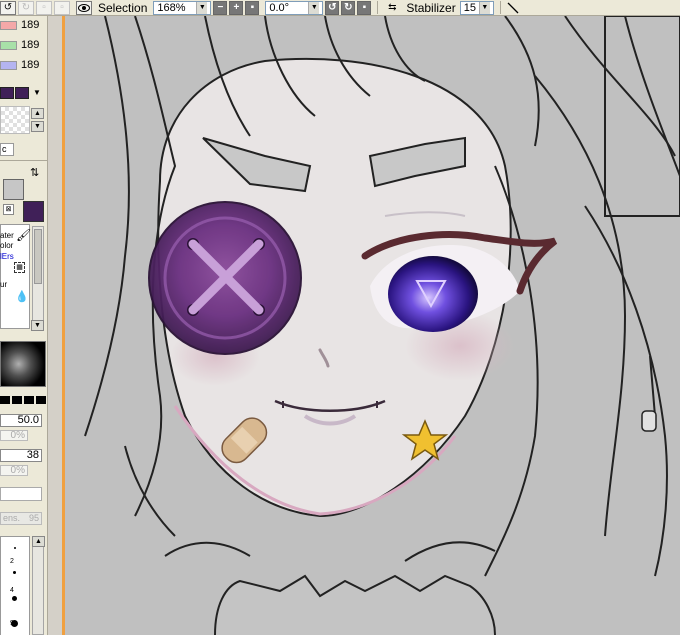 The height and width of the screenshot is (635, 680). I want to click on rotate-reset-button: ▪, so click(364, 7).